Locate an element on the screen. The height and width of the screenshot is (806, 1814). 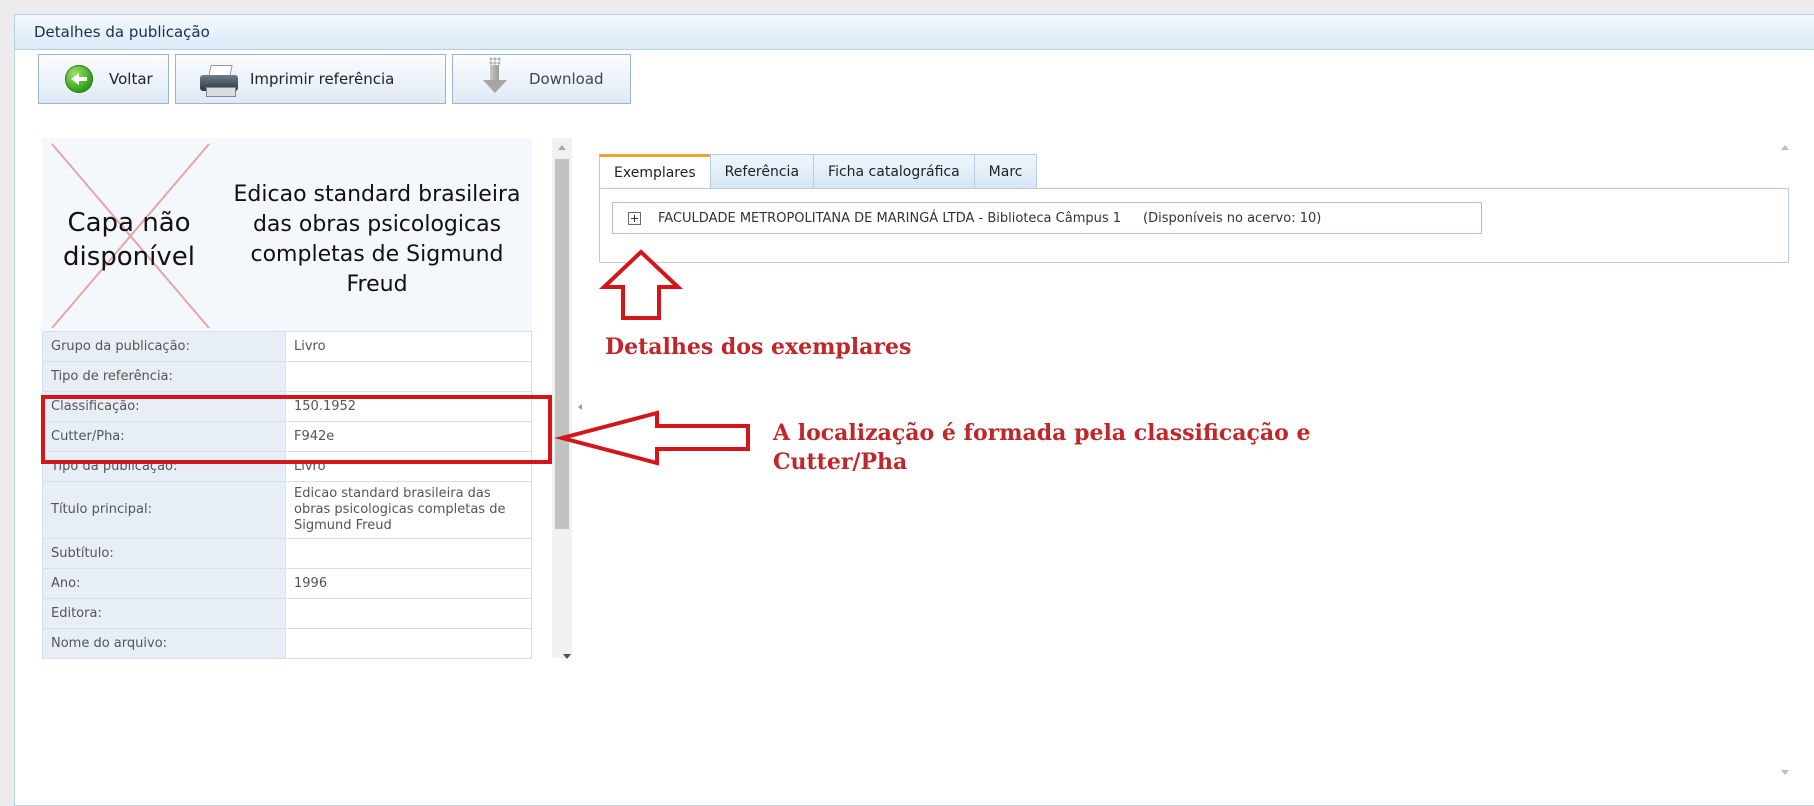
metadata-value: F942e is located at coordinates (408, 436).